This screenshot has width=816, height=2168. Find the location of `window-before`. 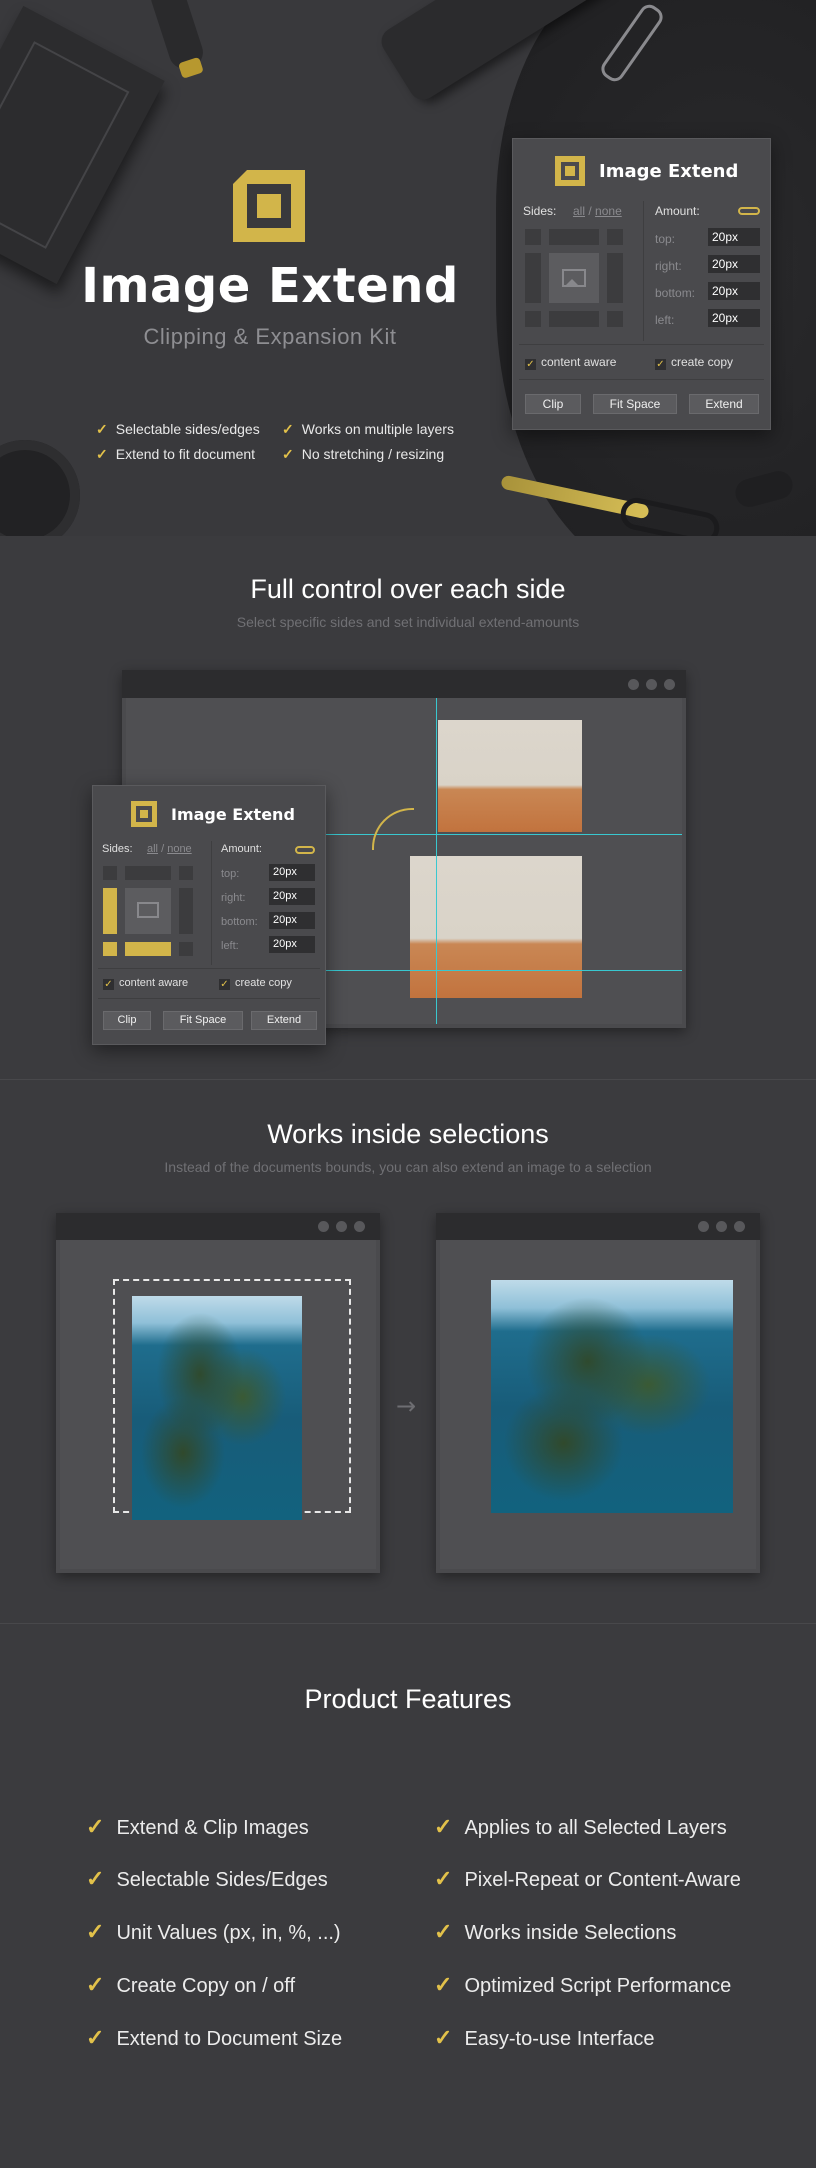

window-before is located at coordinates (218, 1393).